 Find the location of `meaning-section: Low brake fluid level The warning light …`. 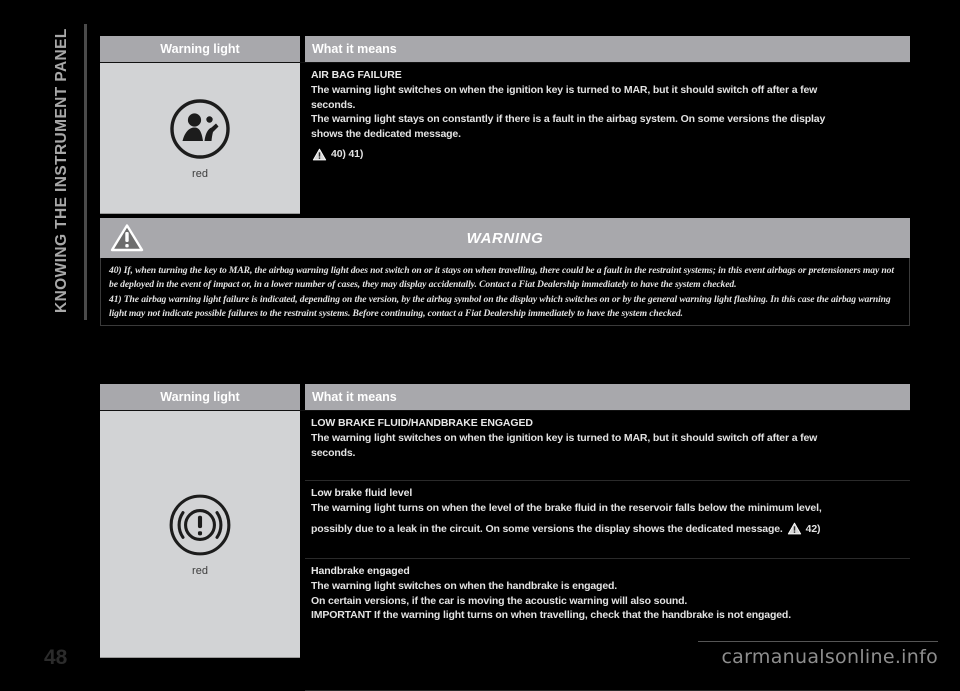

meaning-section: Low brake fluid level The warning light … is located at coordinates (607, 520).